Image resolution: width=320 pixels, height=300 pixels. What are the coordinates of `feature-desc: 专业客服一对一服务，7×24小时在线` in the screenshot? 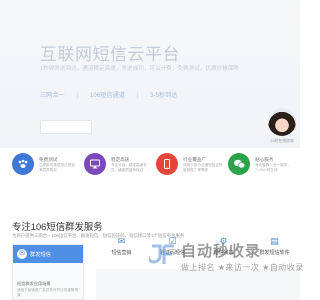 It's located at (273, 167).